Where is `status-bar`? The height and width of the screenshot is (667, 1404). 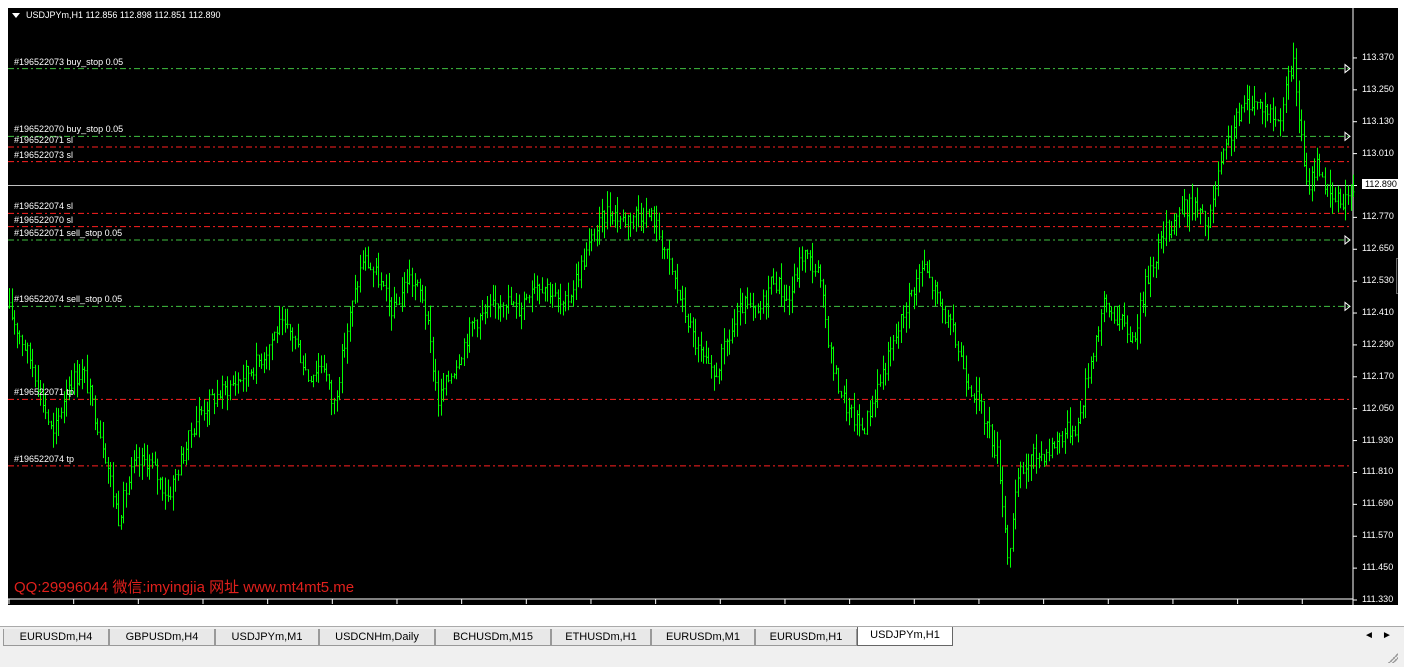 status-bar is located at coordinates (702, 657).